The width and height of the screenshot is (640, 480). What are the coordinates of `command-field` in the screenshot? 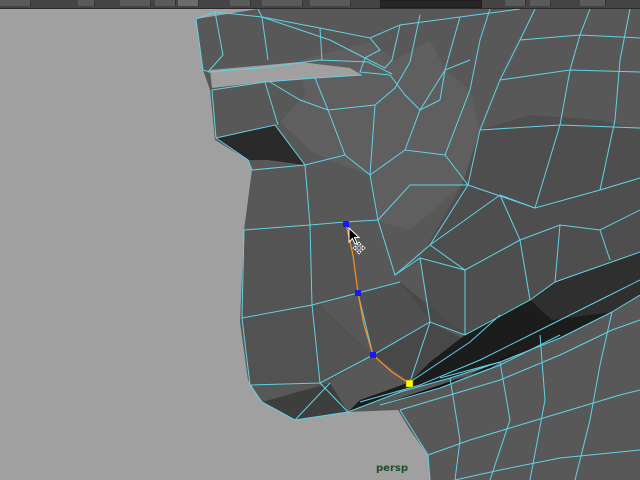 It's located at (431, 4).